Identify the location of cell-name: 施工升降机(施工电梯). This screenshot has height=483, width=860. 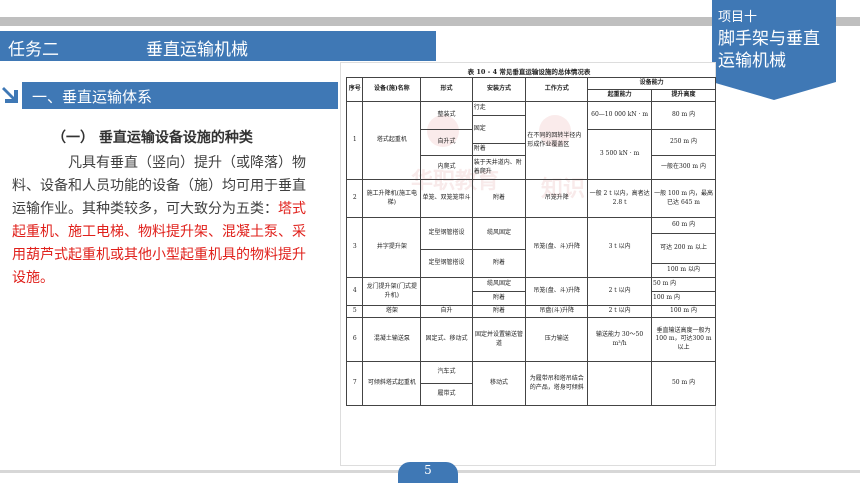
(392, 198).